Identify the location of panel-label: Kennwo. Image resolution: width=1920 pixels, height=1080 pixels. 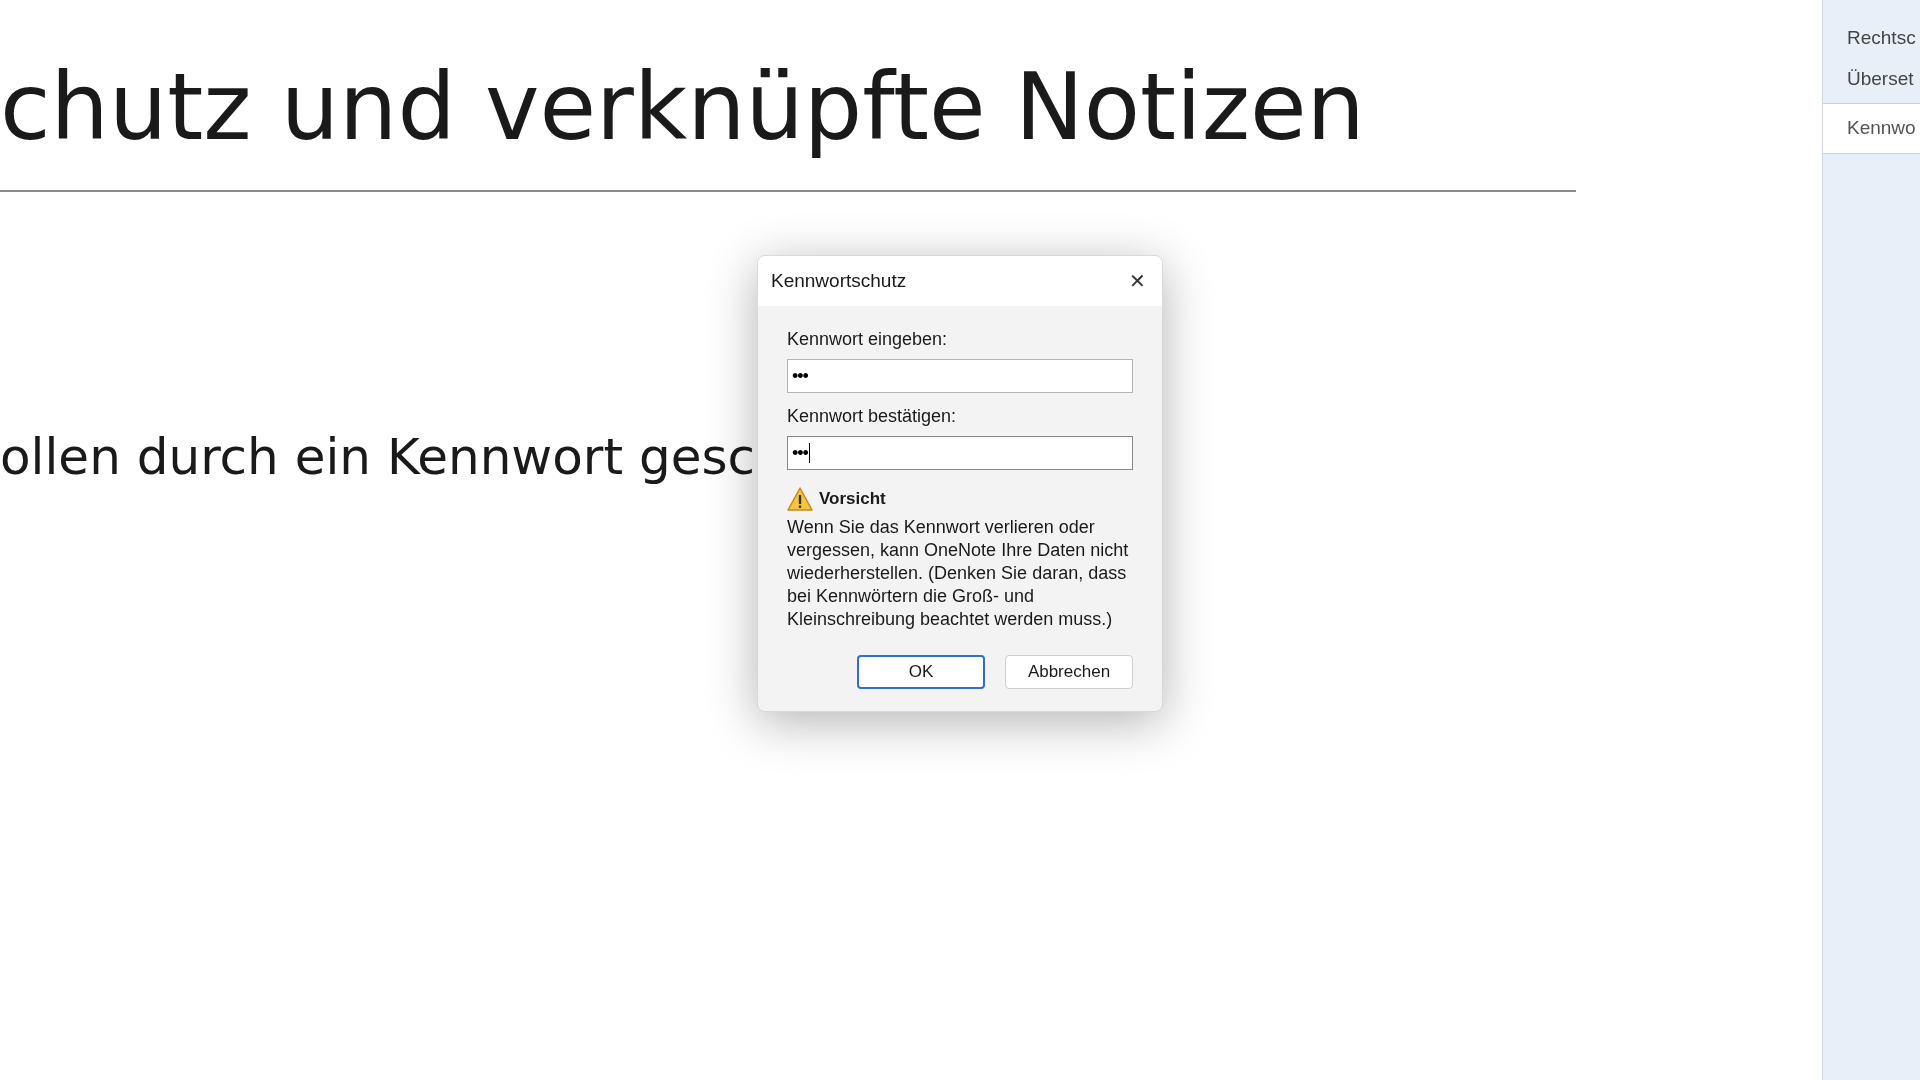
(1881, 128).